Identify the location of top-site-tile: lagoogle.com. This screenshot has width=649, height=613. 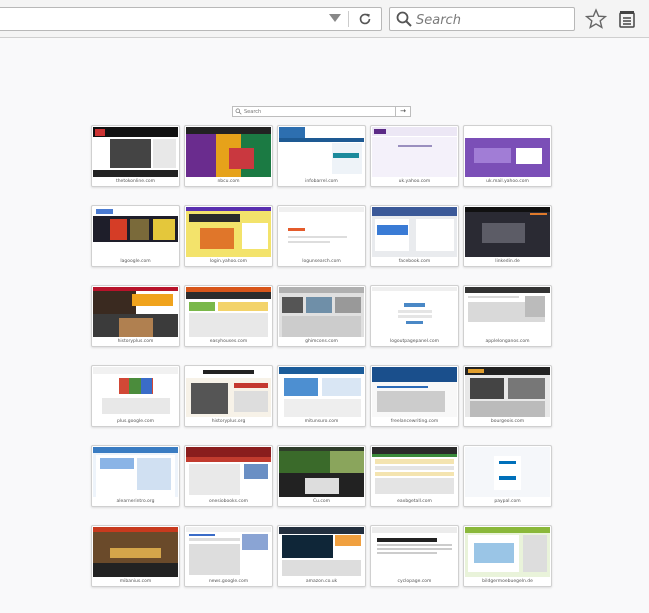
(135, 236).